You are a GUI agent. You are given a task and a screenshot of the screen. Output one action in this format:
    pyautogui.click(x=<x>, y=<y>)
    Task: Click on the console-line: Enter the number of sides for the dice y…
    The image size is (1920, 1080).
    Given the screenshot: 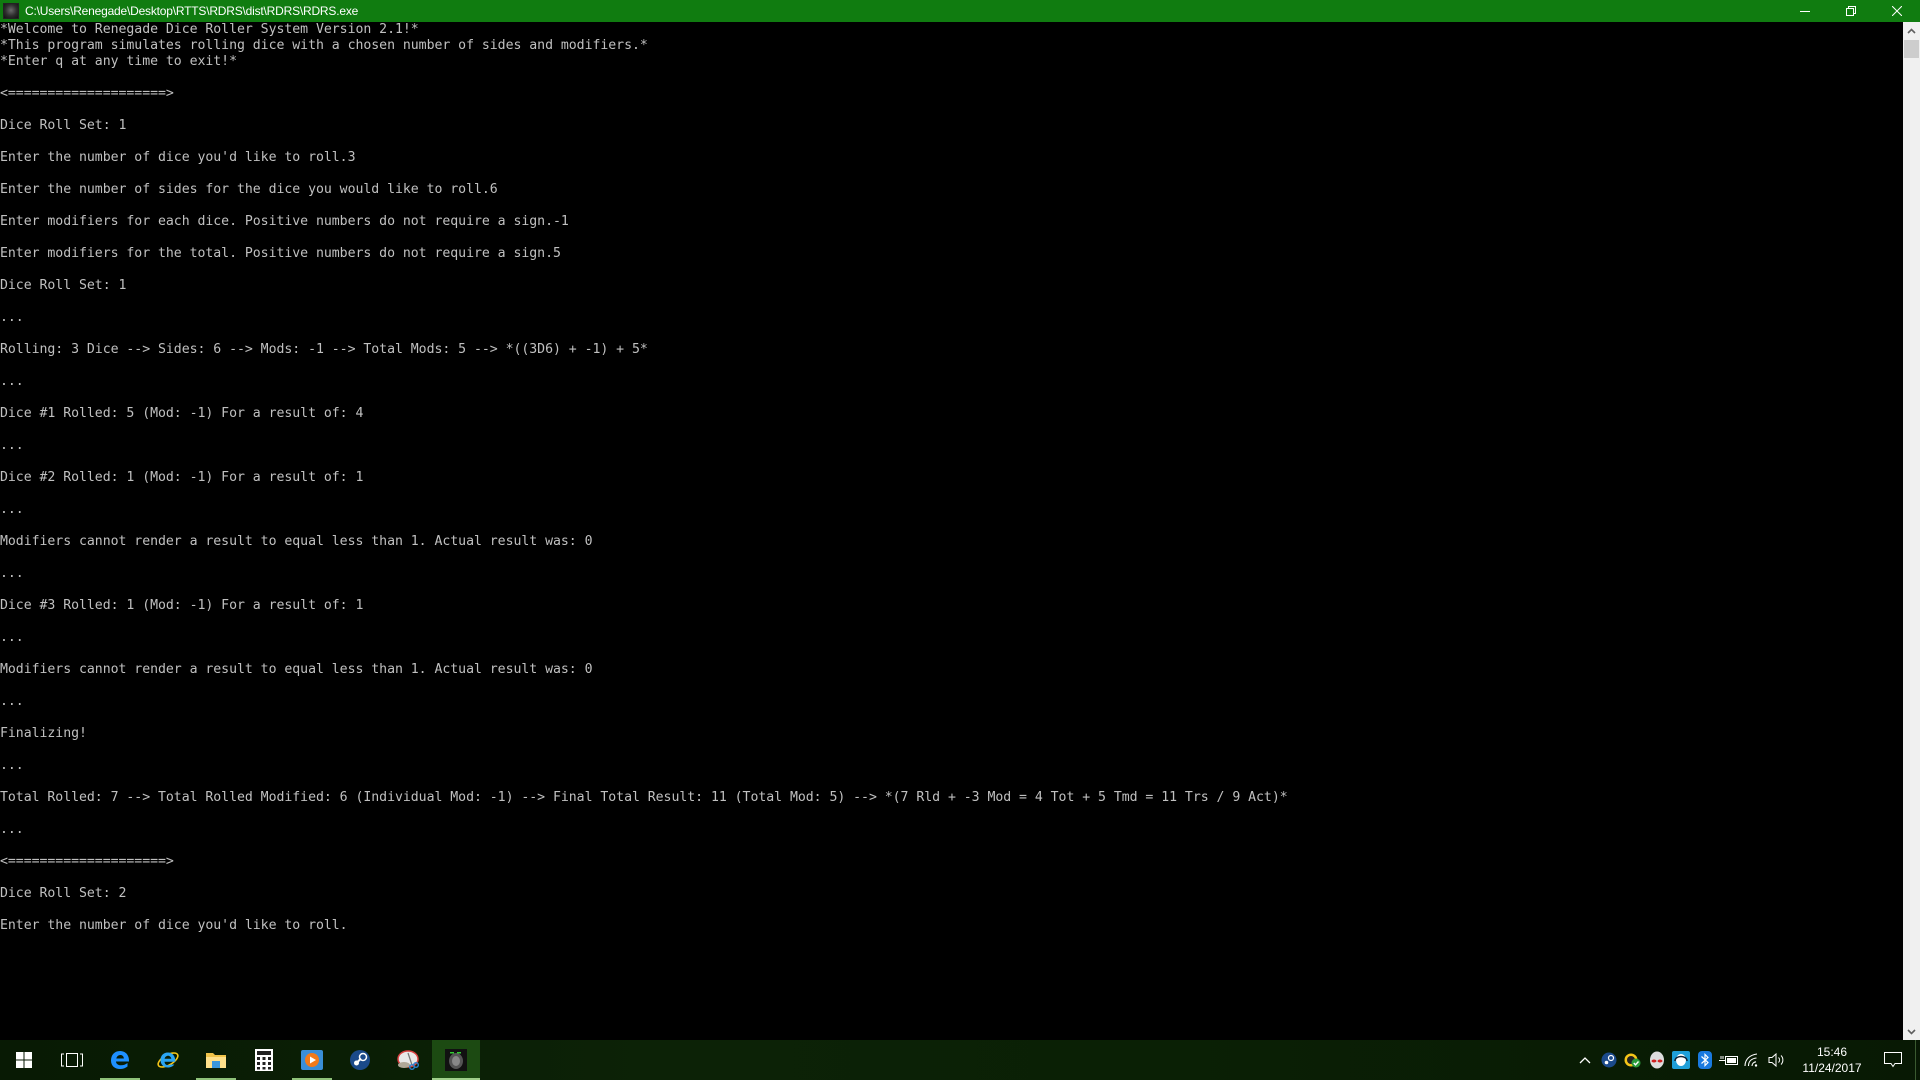 What is the action you would take?
    pyautogui.click(x=249, y=189)
    